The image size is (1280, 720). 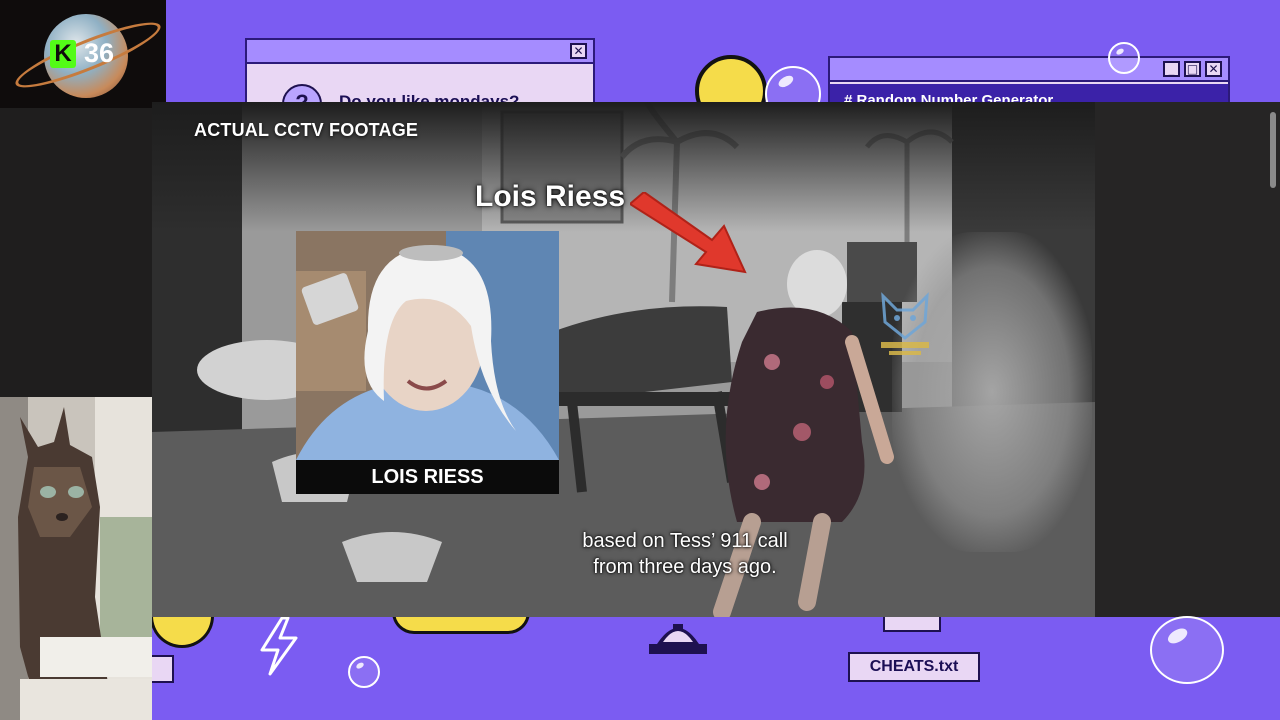 I want to click on dome-icon, so click(x=678, y=639).